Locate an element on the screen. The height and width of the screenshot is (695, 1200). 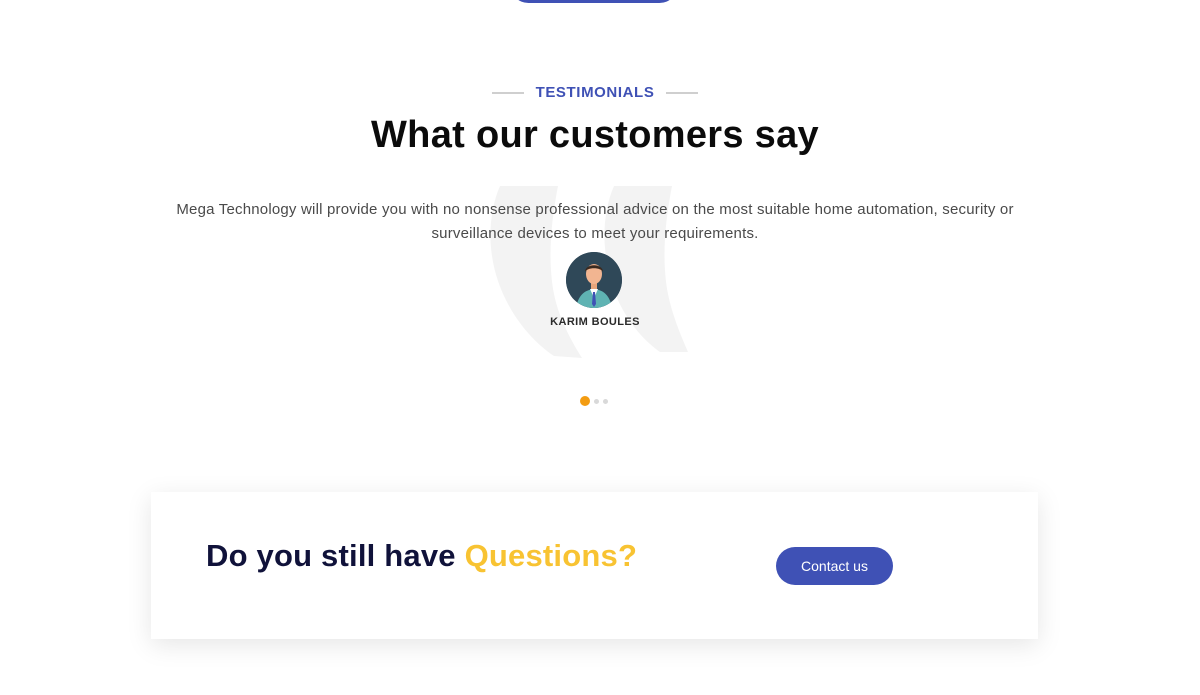
section-eyebrow: TESTIMONIALS is located at coordinates (595, 92).